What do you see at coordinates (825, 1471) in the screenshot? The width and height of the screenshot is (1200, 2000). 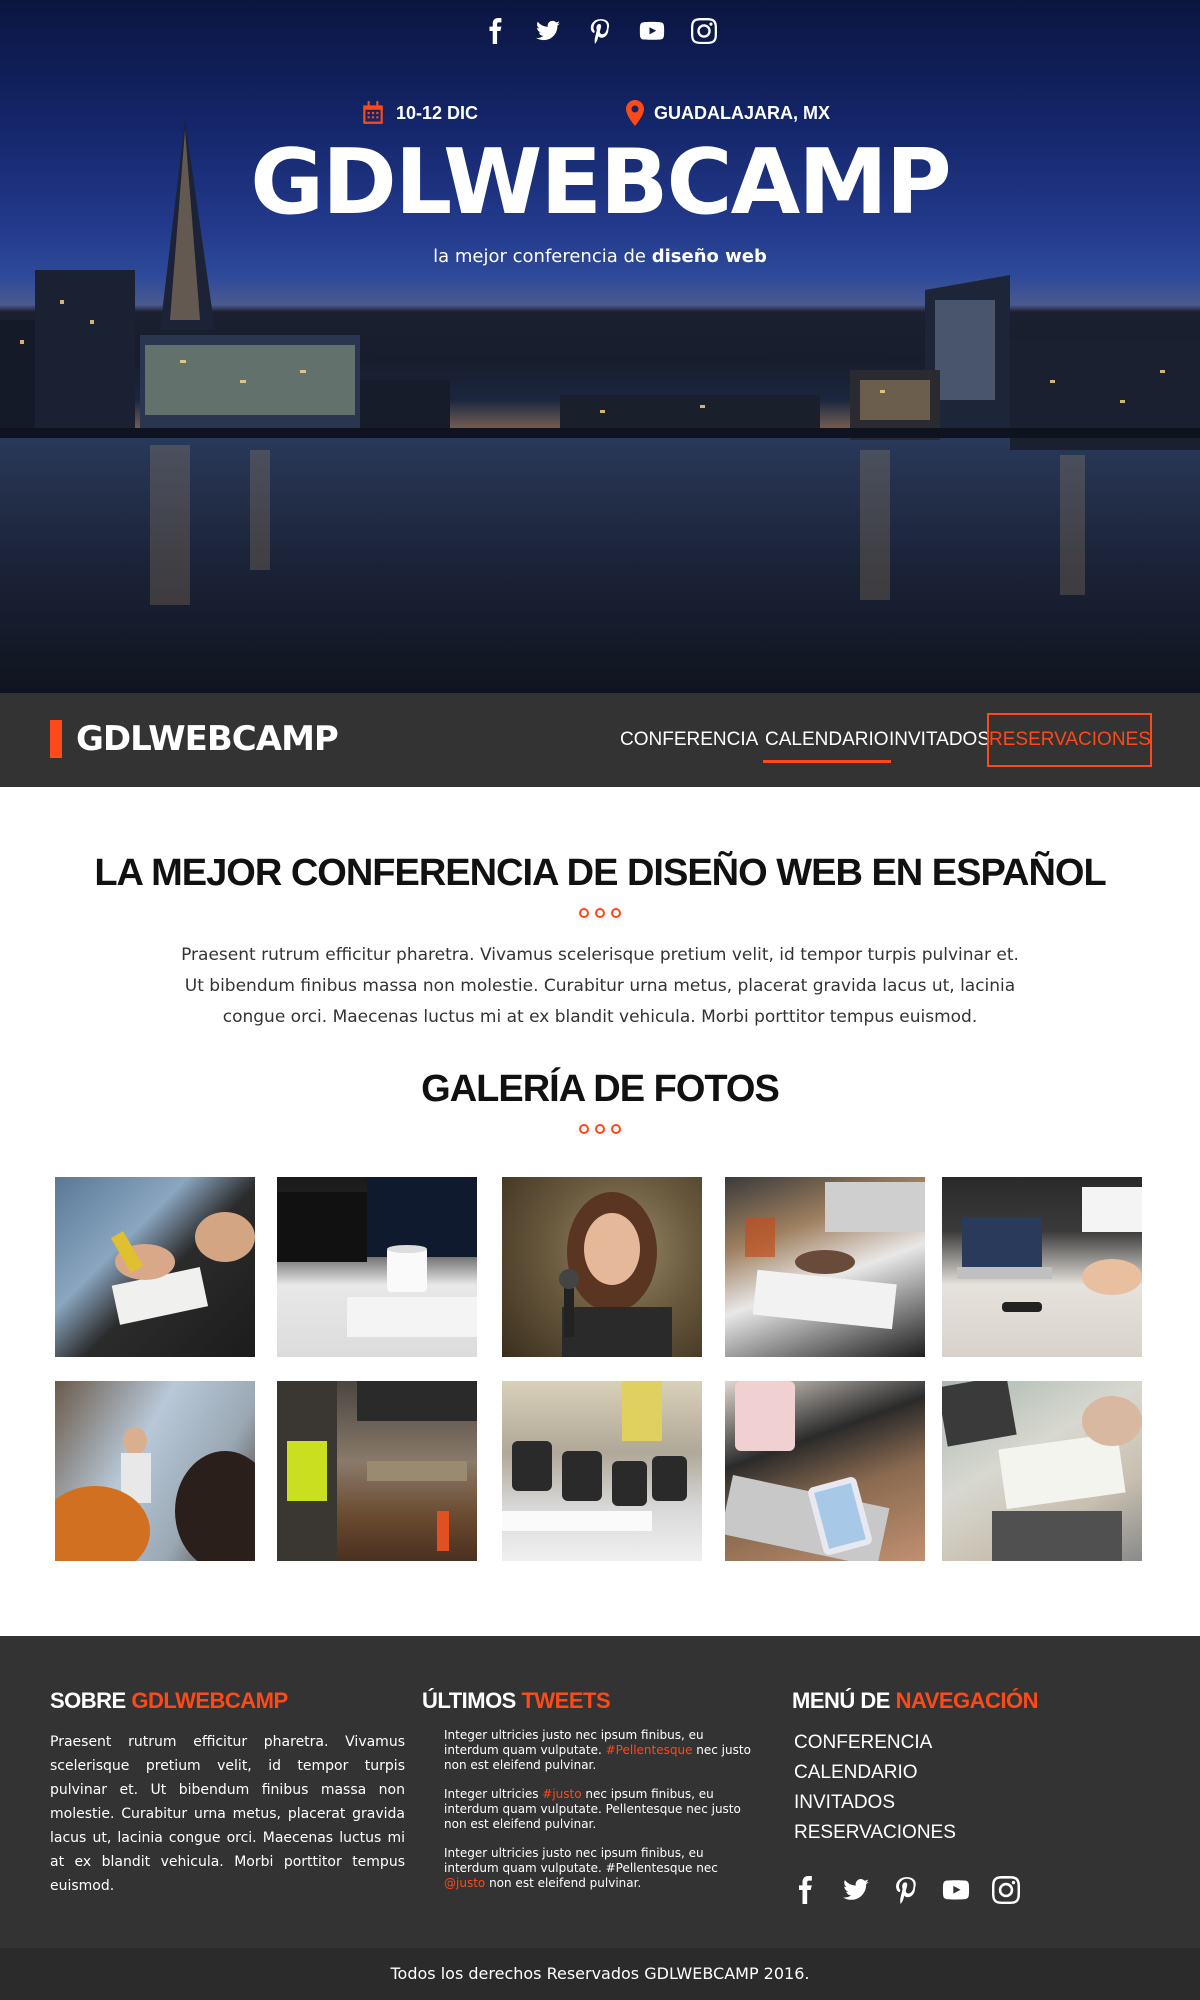 I see `photo-phone-laptop` at bounding box center [825, 1471].